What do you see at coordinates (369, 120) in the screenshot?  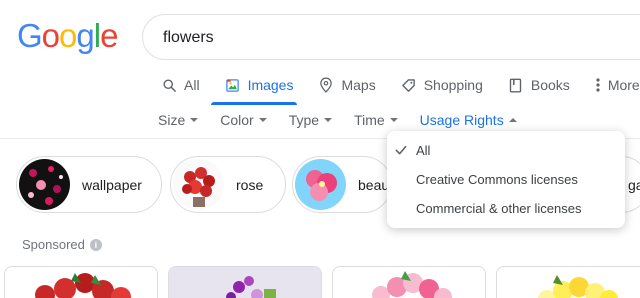 I see `filter-label: Time` at bounding box center [369, 120].